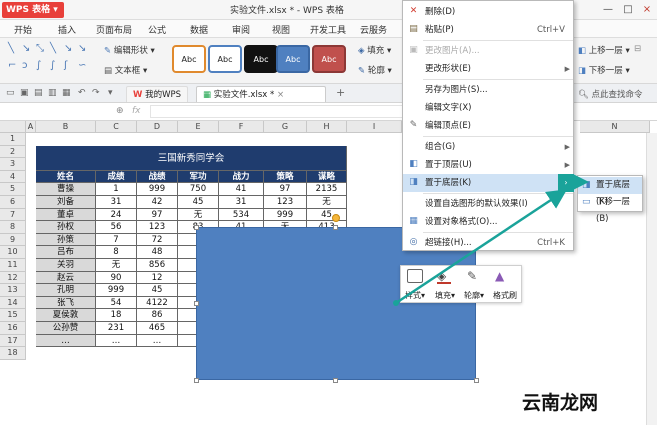 The image size is (657, 425). Describe the element at coordinates (13, 215) in the screenshot. I see `row-header: 7` at that location.